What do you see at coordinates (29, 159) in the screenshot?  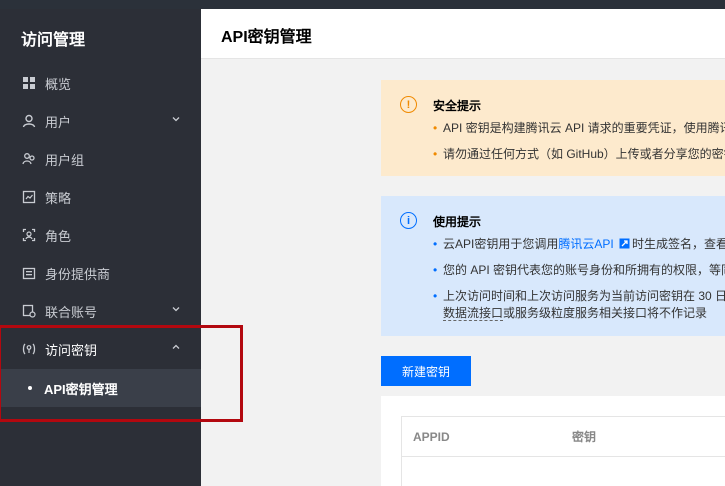 I see `user-group-icon` at bounding box center [29, 159].